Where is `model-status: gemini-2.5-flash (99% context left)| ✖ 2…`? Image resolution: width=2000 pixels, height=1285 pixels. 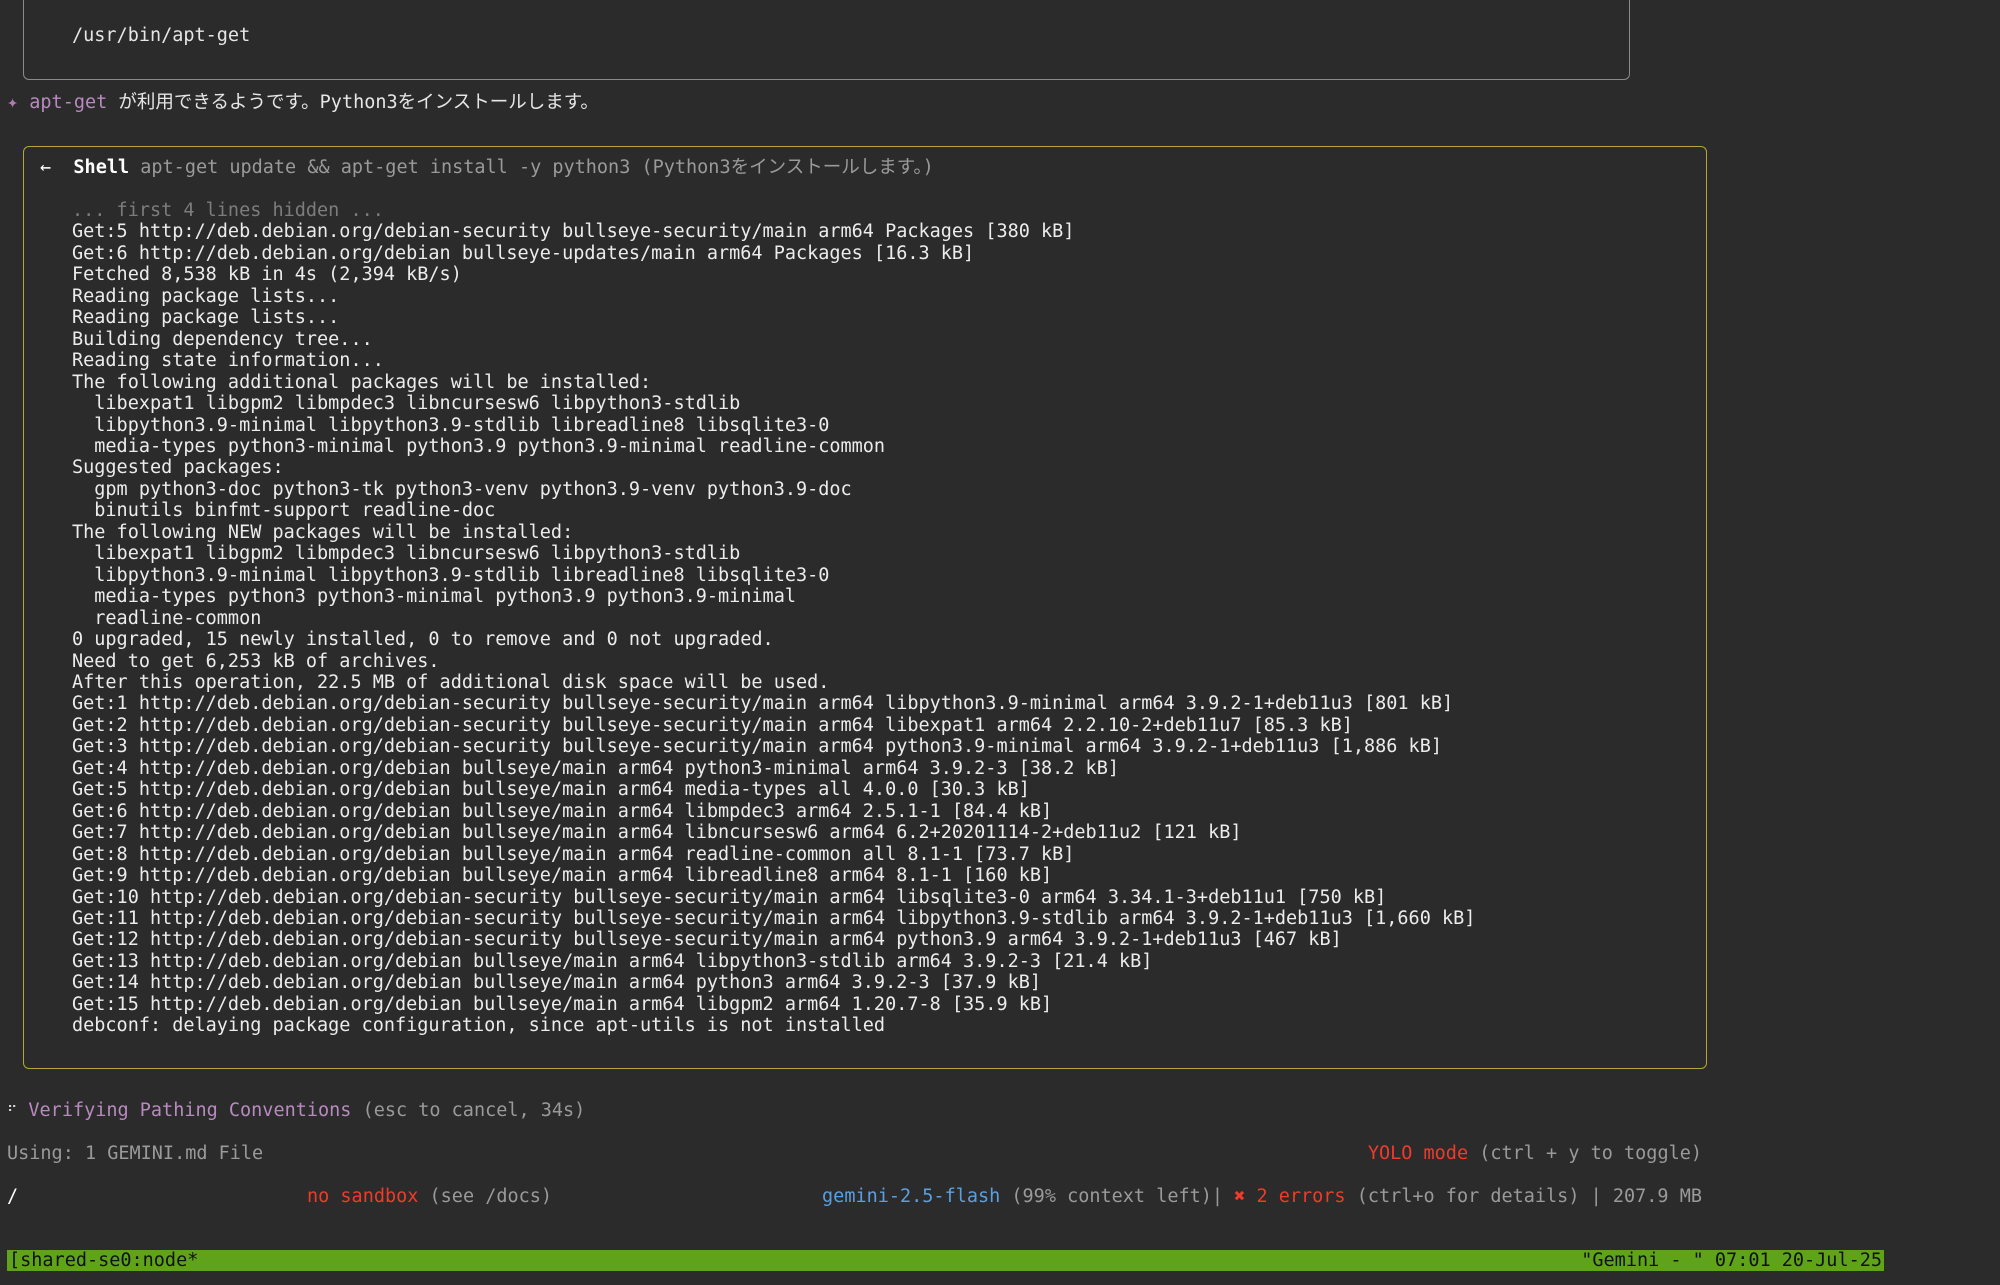
model-status: gemini-2.5-flash (99% context left)| ✖ 2… is located at coordinates (1262, 1197).